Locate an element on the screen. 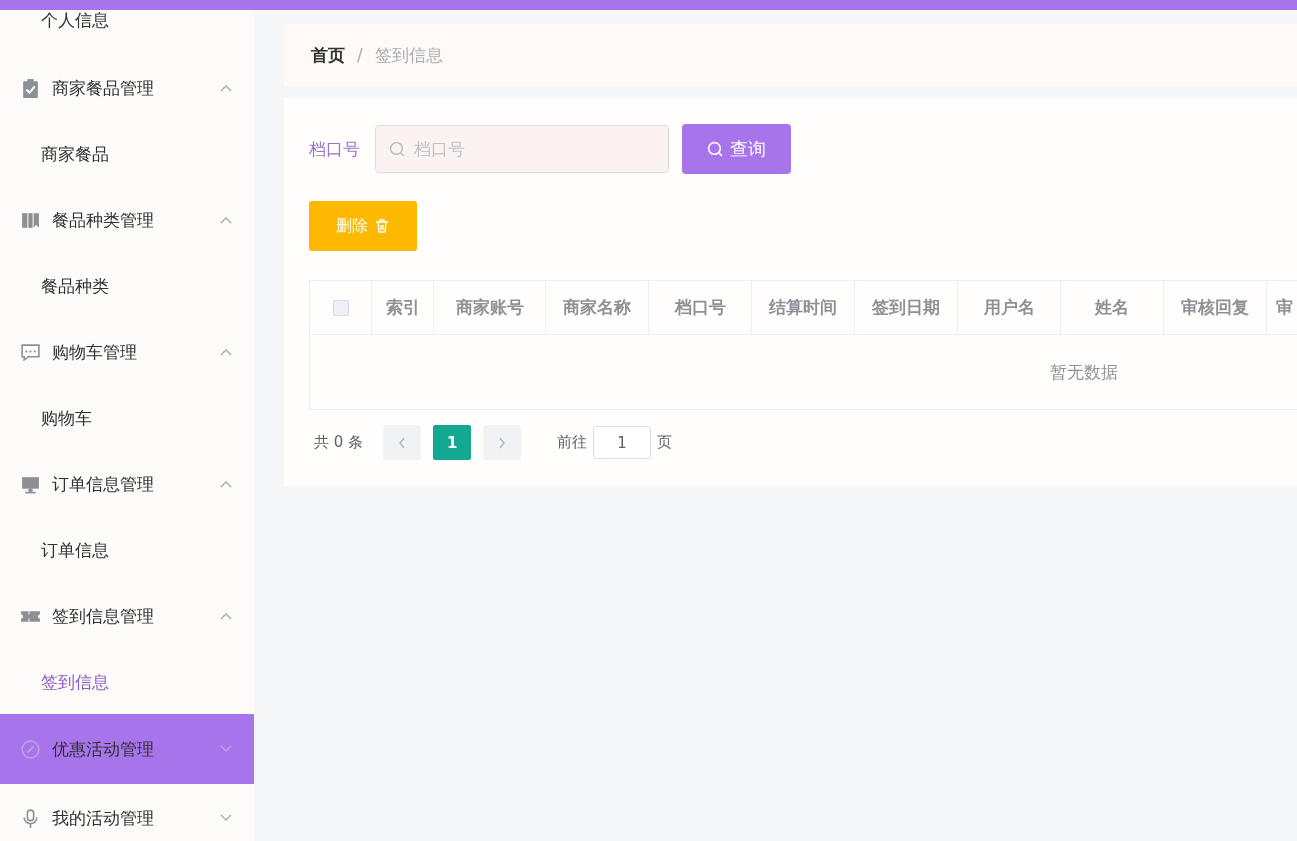  menu-group: 订单信息管理 is located at coordinates (127, 484).